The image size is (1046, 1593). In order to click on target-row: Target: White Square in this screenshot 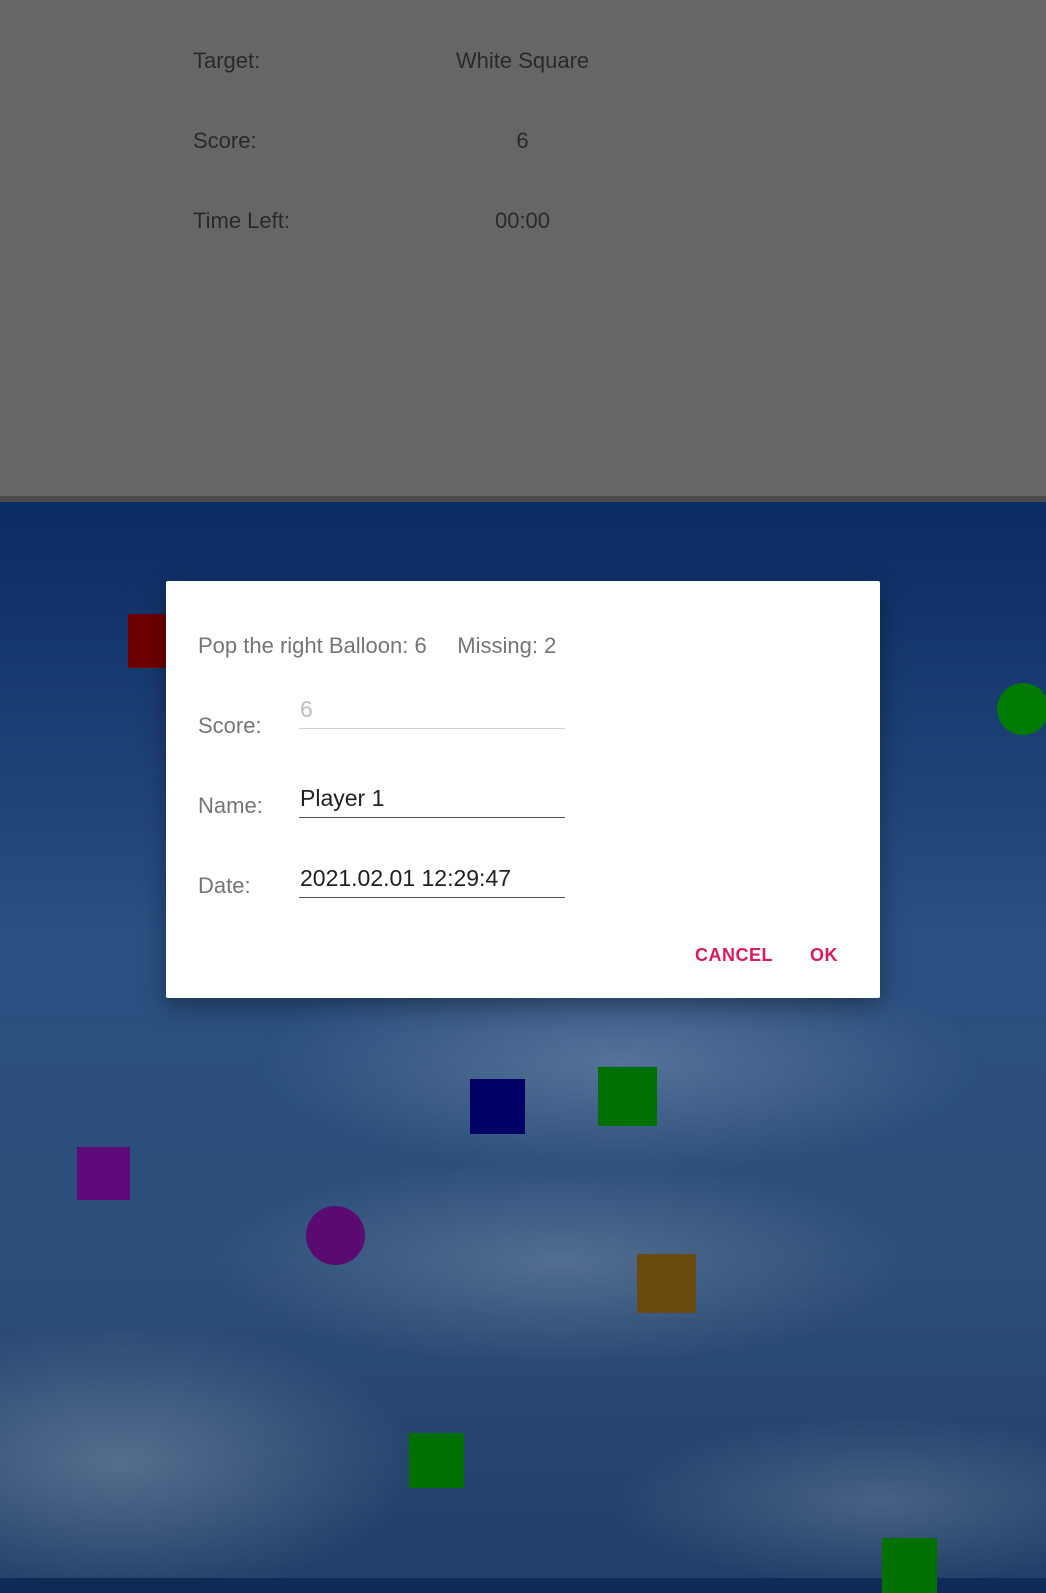, I will do `click(523, 68)`.